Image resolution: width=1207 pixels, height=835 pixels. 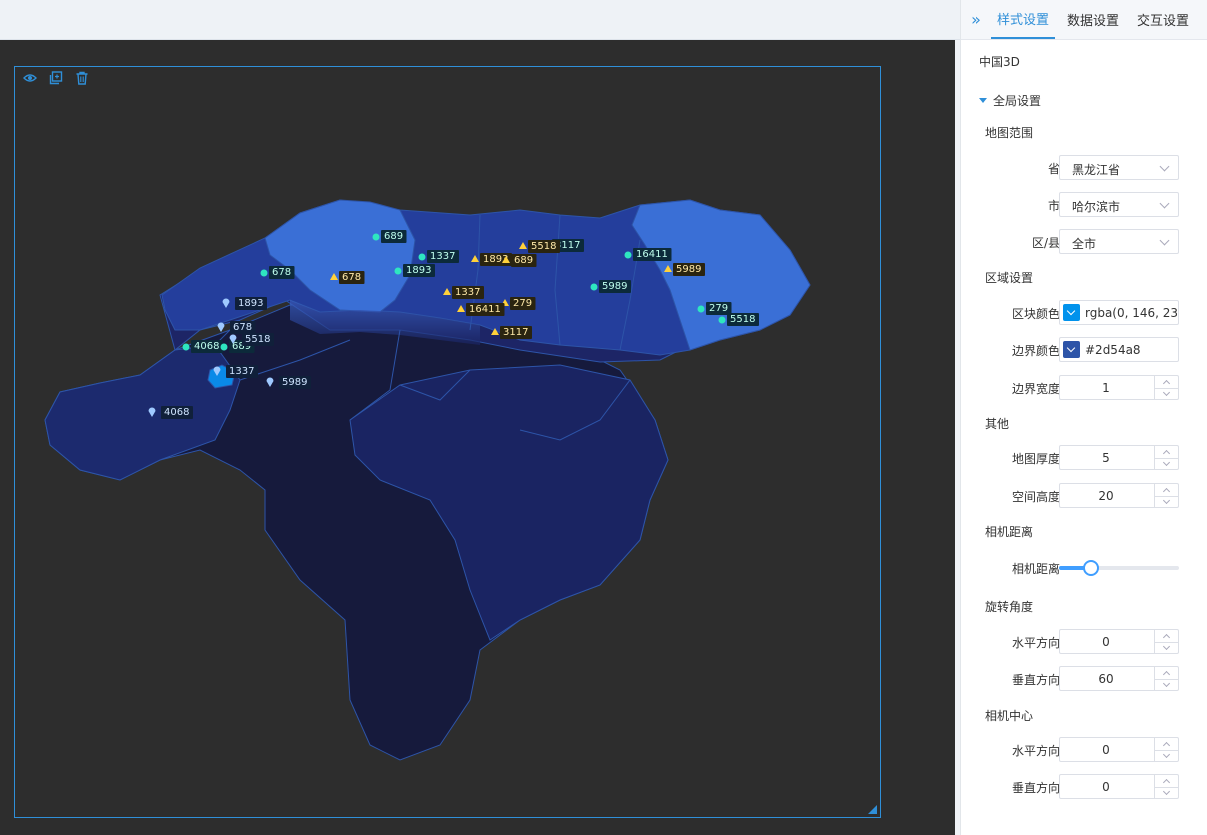 I want to click on rotation-horizontal-stepper, so click(x=1166, y=641).